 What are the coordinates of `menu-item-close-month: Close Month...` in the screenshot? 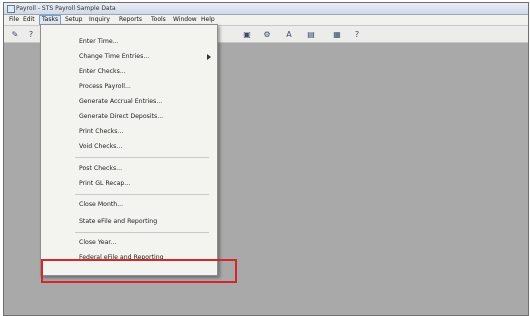 It's located at (101, 205).